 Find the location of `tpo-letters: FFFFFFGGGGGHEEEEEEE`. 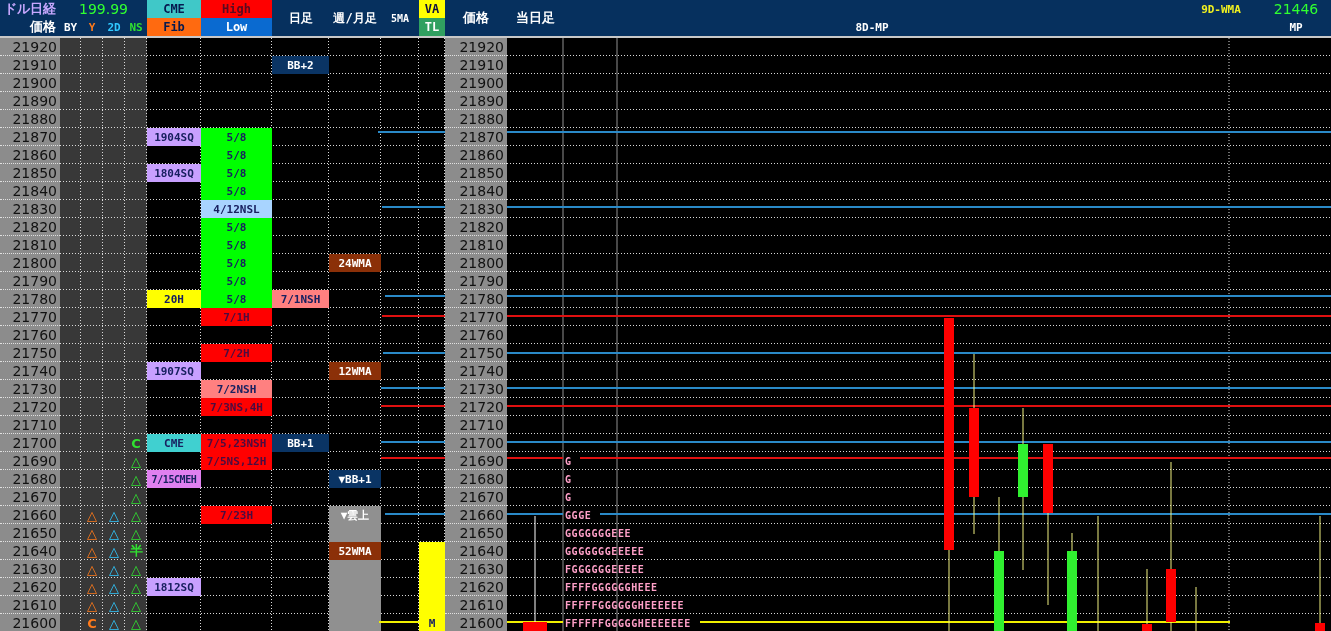

tpo-letters: FFFFFFGGGGGHEEEEEEE is located at coordinates (628, 623).